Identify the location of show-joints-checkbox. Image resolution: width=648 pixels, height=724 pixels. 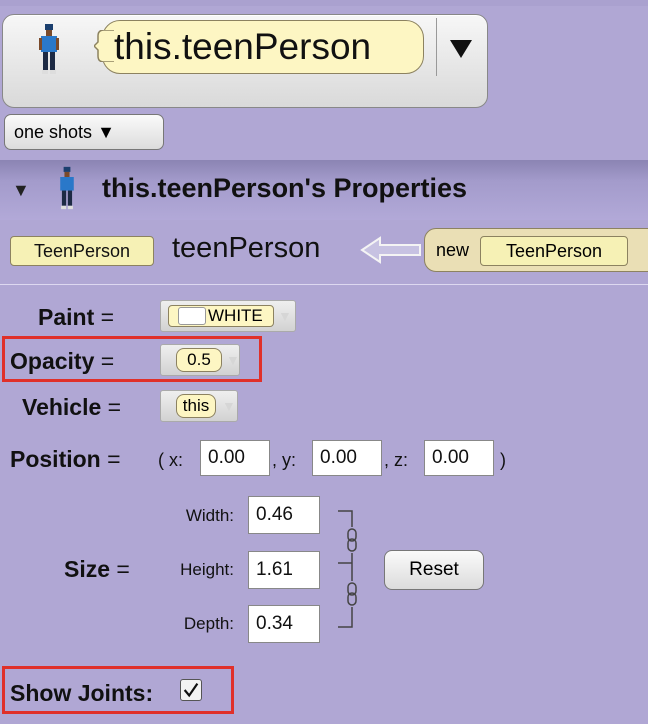
(191, 690).